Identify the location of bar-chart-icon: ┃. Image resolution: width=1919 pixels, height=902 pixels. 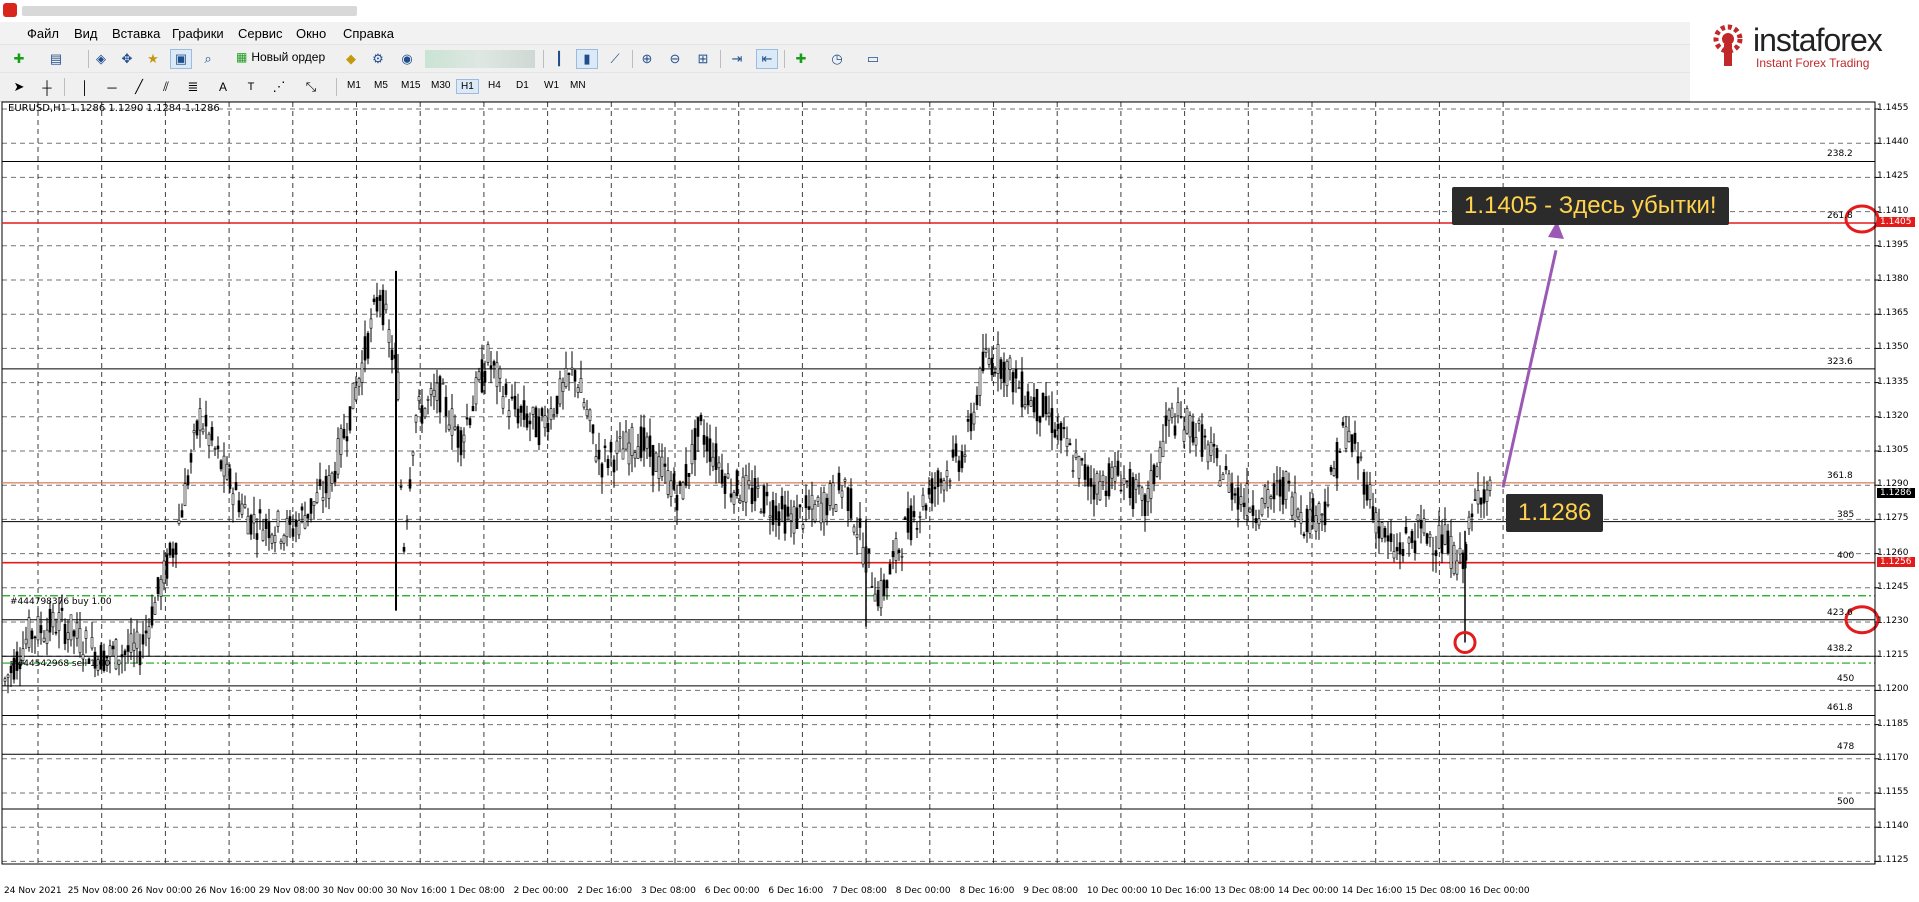
(559, 59).